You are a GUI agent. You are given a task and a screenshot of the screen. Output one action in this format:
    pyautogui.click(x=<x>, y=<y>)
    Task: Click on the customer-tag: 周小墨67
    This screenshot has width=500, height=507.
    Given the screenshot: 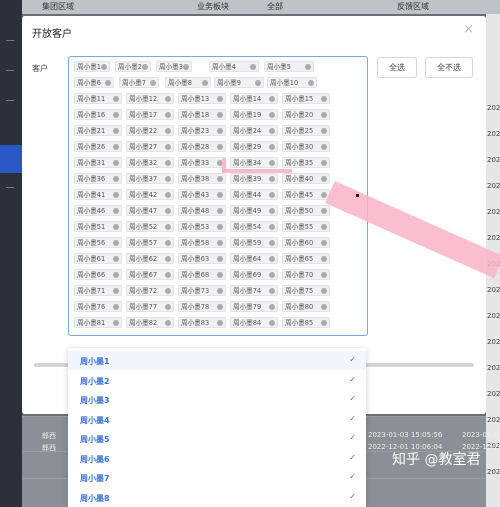 What is the action you would take?
    pyautogui.click(x=150, y=274)
    